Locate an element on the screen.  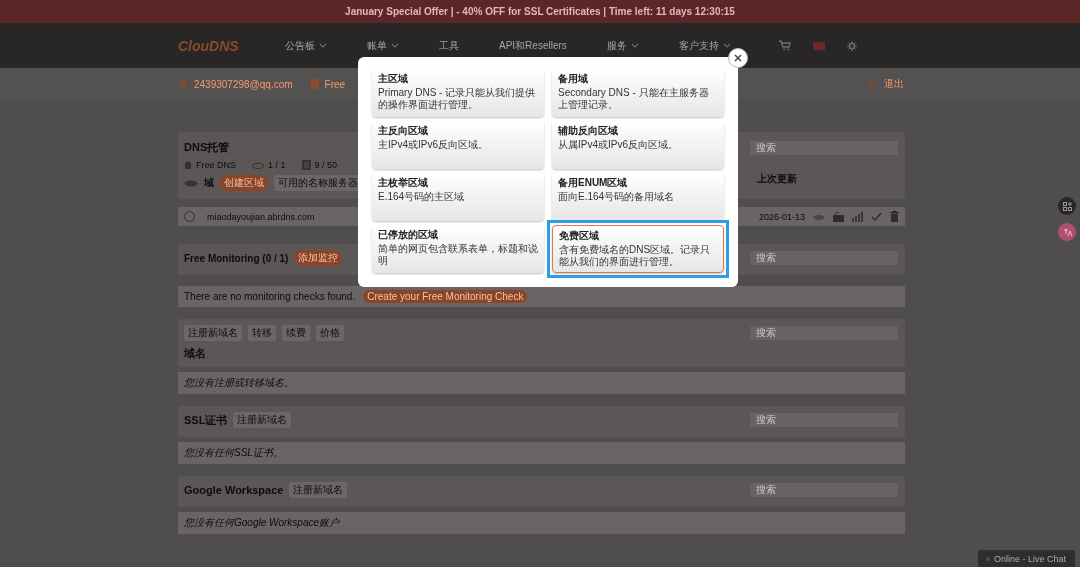
document-icon is located at coordinates (314, 84).